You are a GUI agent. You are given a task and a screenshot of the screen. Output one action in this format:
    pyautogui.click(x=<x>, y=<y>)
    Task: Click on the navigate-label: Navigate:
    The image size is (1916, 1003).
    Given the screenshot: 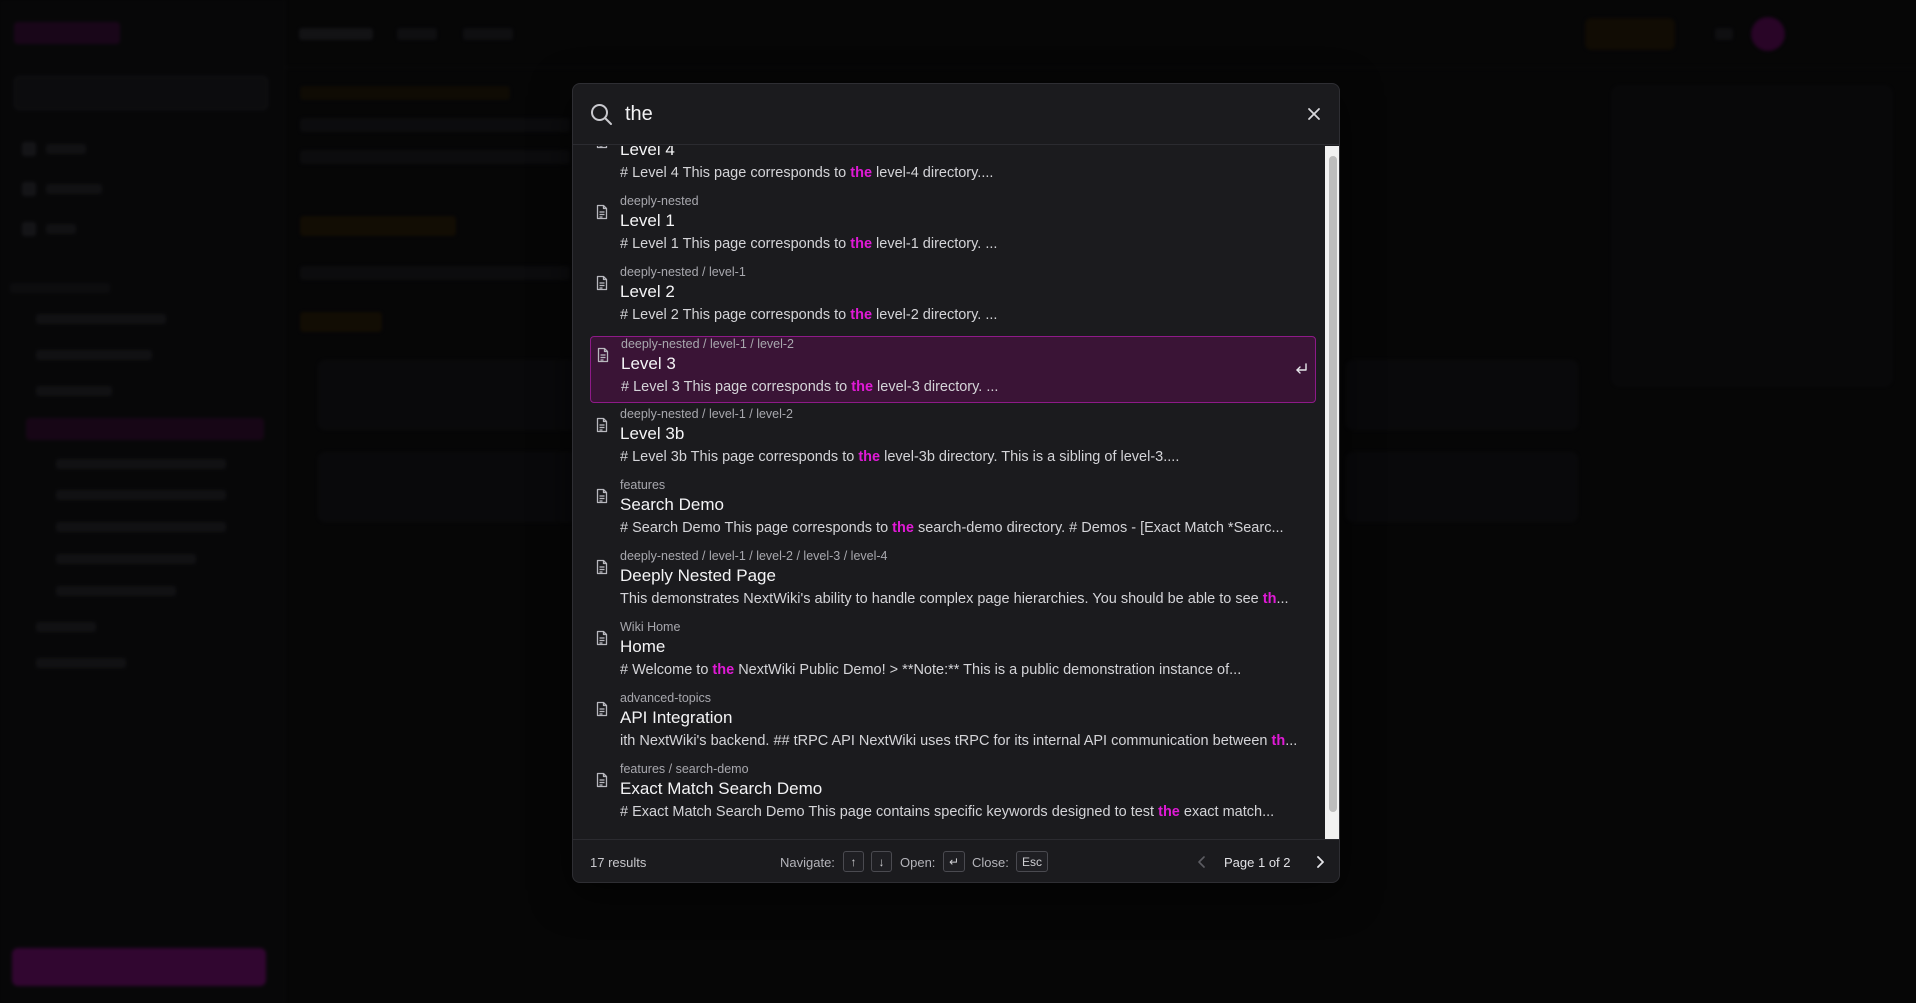 What is the action you would take?
    pyautogui.click(x=807, y=862)
    